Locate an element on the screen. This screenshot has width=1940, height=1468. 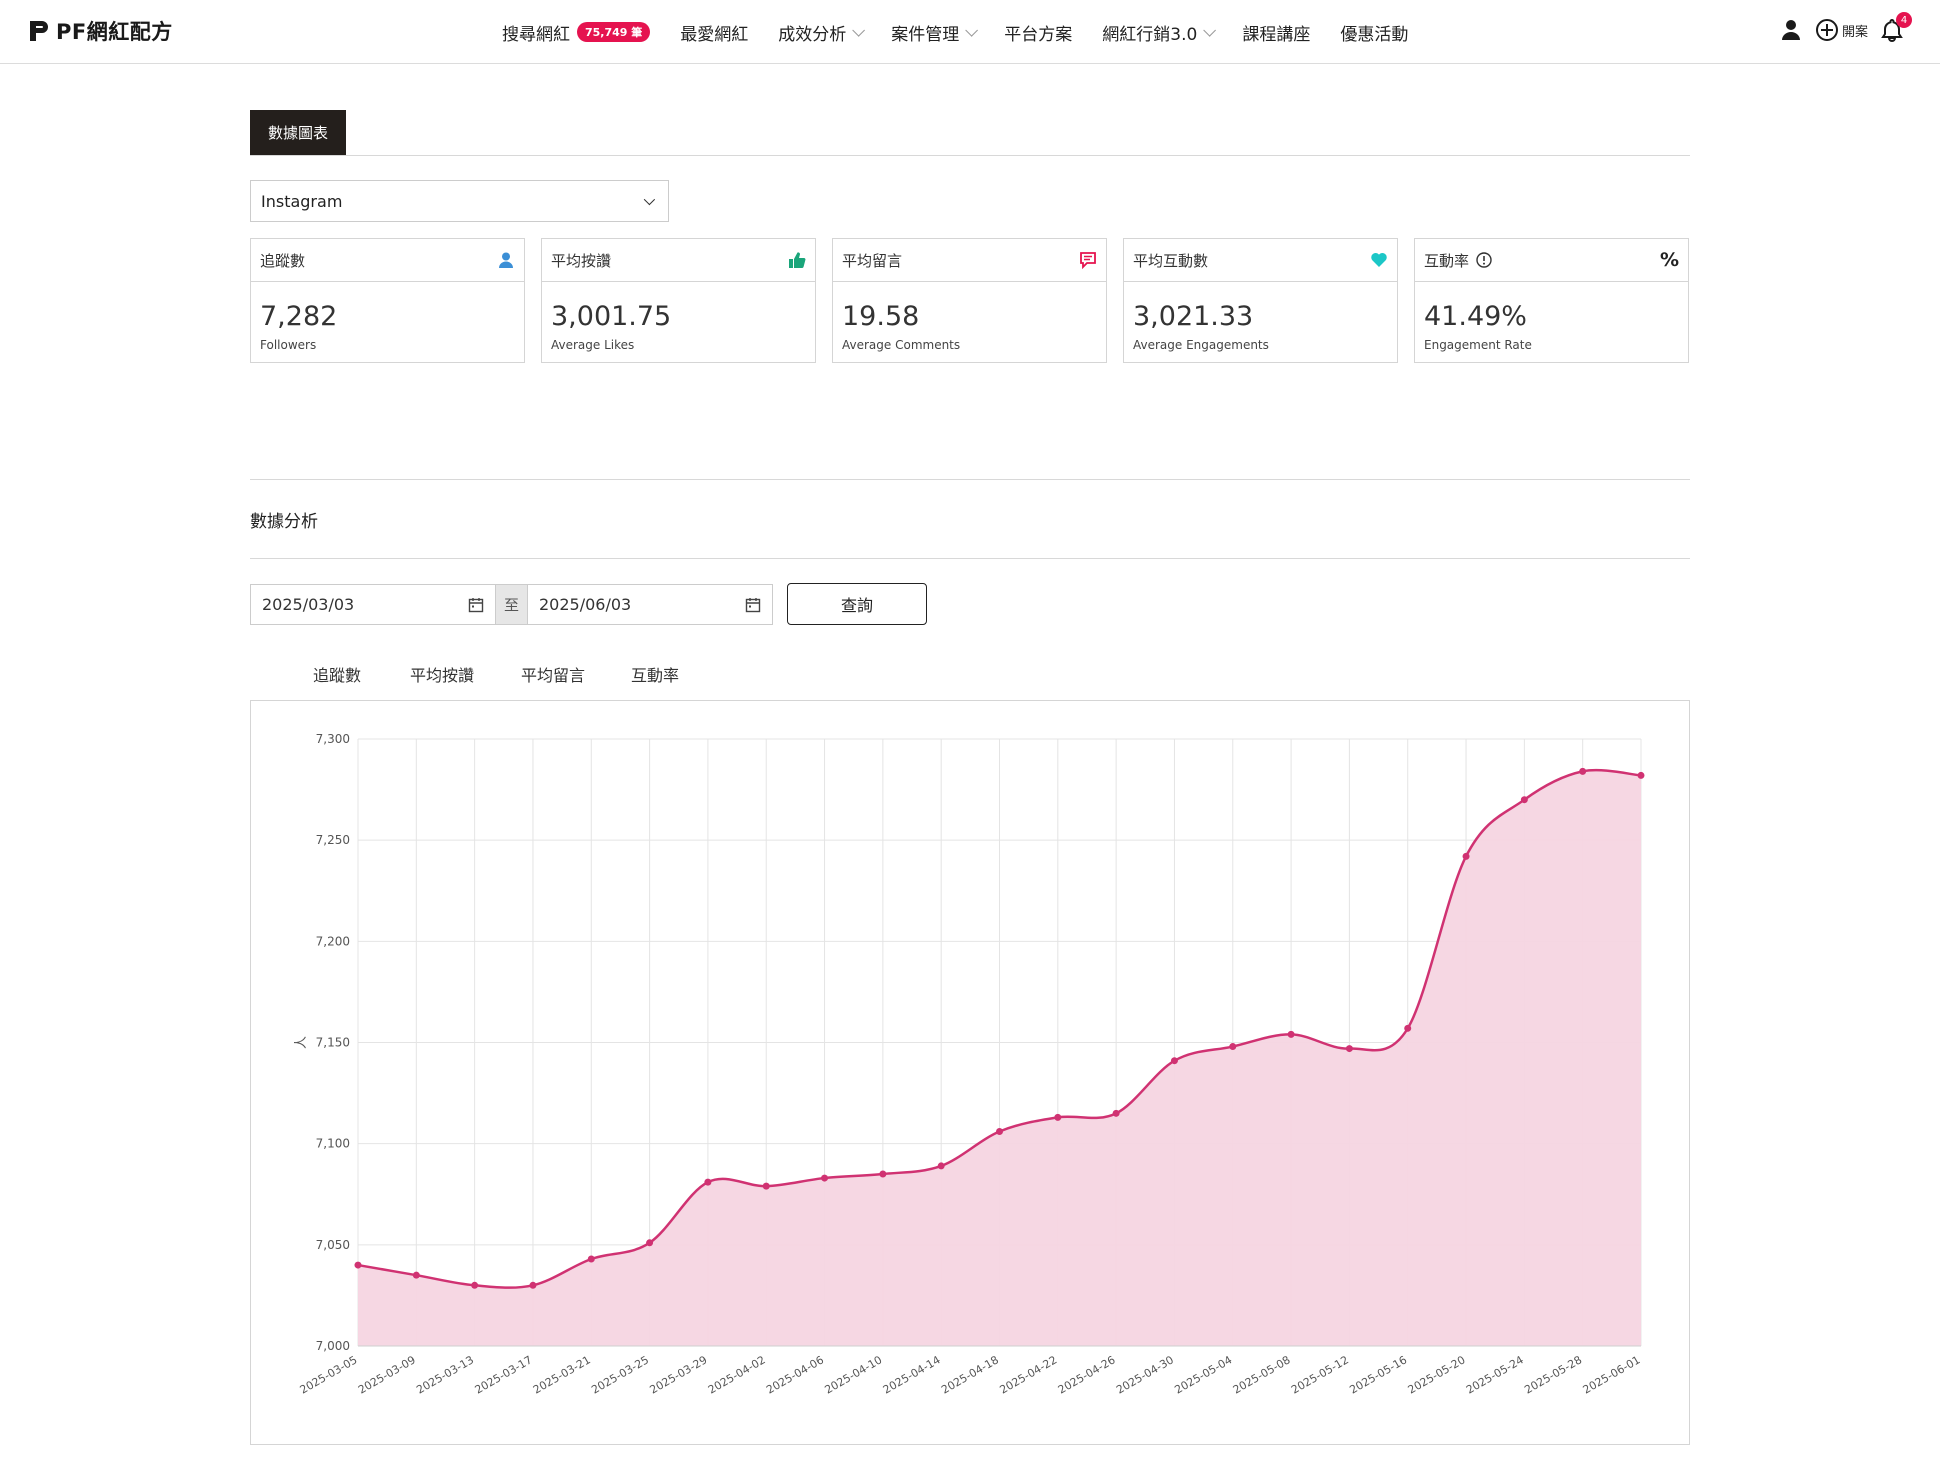
stat-sublabel: Engagement Rate is located at coordinates (1478, 345).